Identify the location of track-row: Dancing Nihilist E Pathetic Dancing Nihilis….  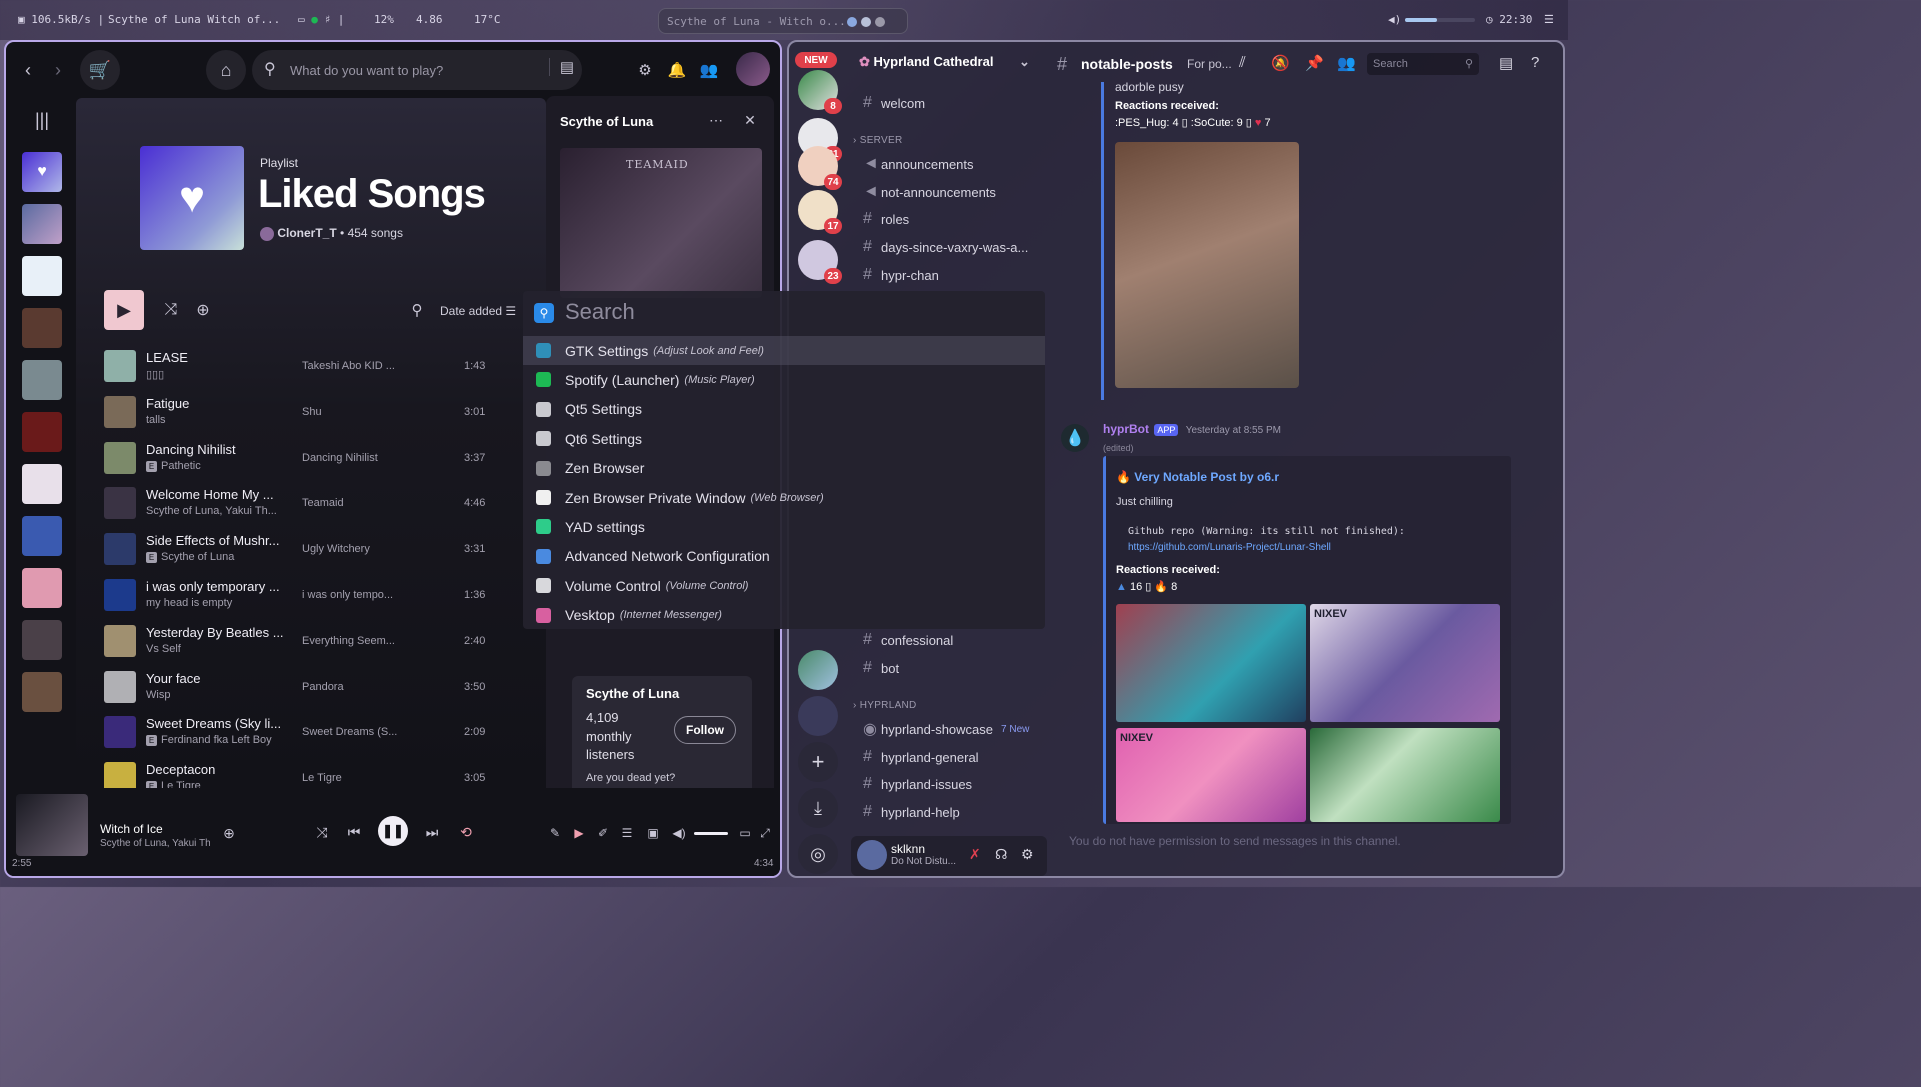
(324, 458).